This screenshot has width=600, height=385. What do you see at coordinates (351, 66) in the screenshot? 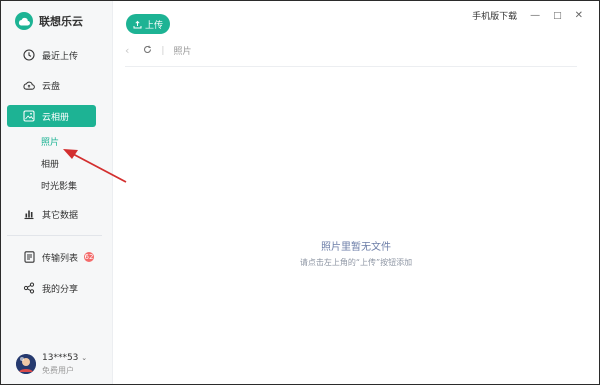
I see `header-divider` at bounding box center [351, 66].